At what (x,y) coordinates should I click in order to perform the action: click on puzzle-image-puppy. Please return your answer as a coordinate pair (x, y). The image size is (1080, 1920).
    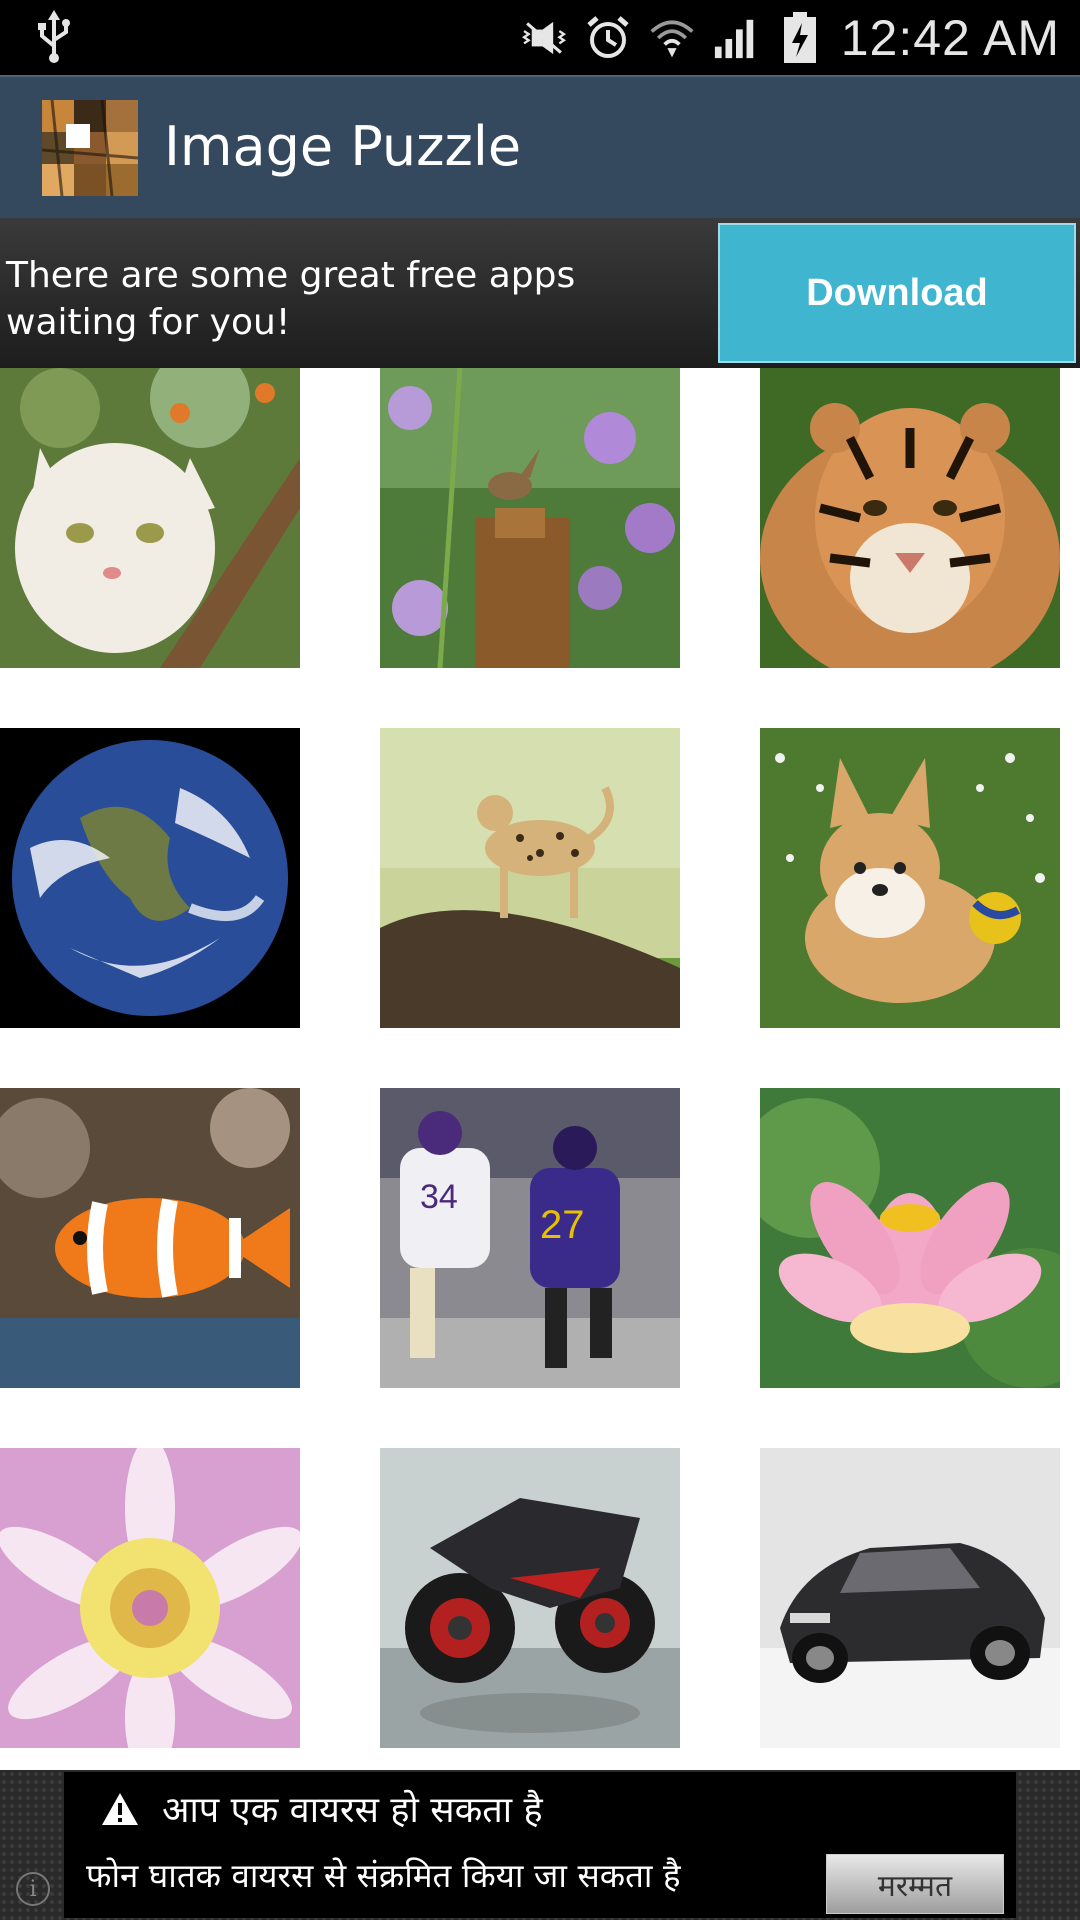
    Looking at the image, I should click on (910, 878).